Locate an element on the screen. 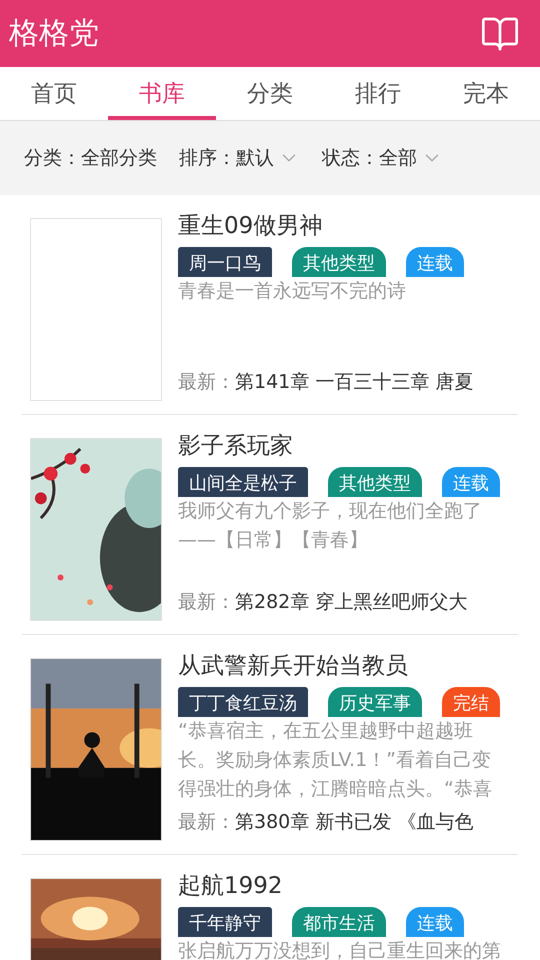  latest-chapter: 第282章 穿上黑丝吧师父大 is located at coordinates (351, 602).